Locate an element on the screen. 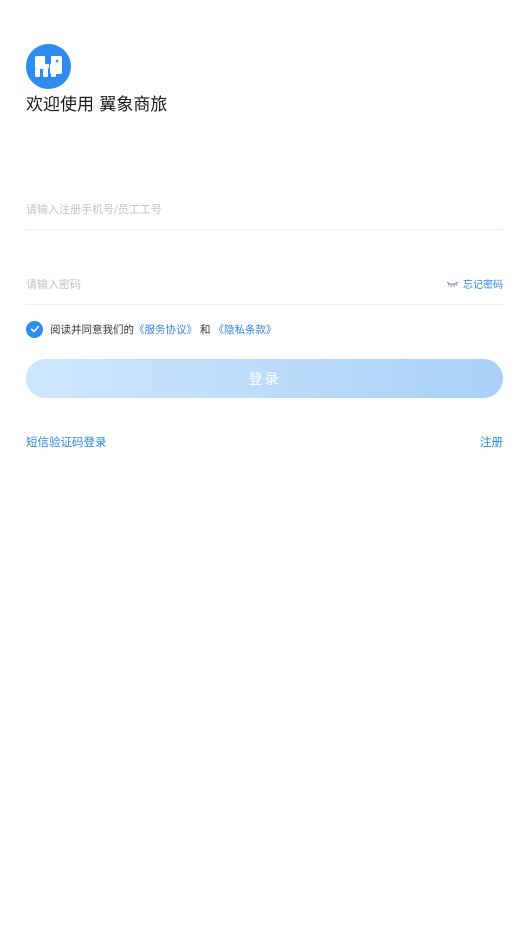 Image resolution: width=529 pixels, height=942 pixels. eye-closed-icon is located at coordinates (452, 284).